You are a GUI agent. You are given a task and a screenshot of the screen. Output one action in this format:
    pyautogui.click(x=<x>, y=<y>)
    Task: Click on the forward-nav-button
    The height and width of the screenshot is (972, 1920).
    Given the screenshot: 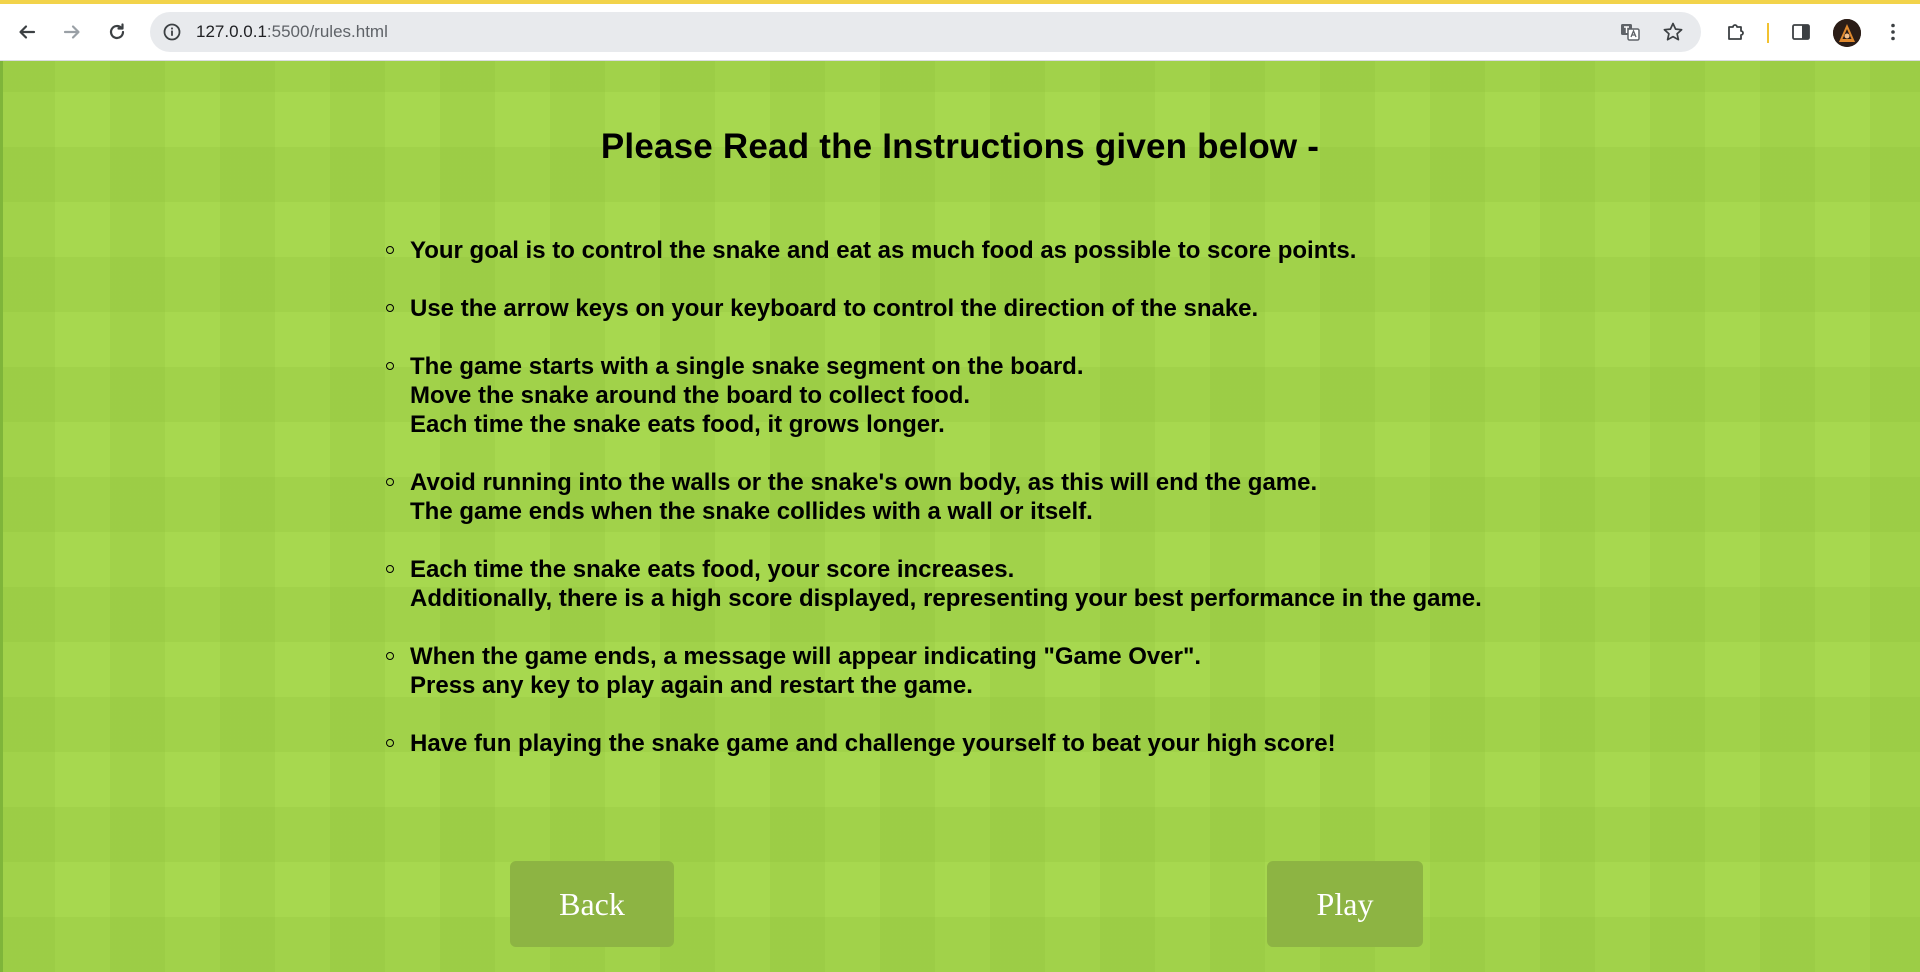 What is the action you would take?
    pyautogui.click(x=72, y=32)
    